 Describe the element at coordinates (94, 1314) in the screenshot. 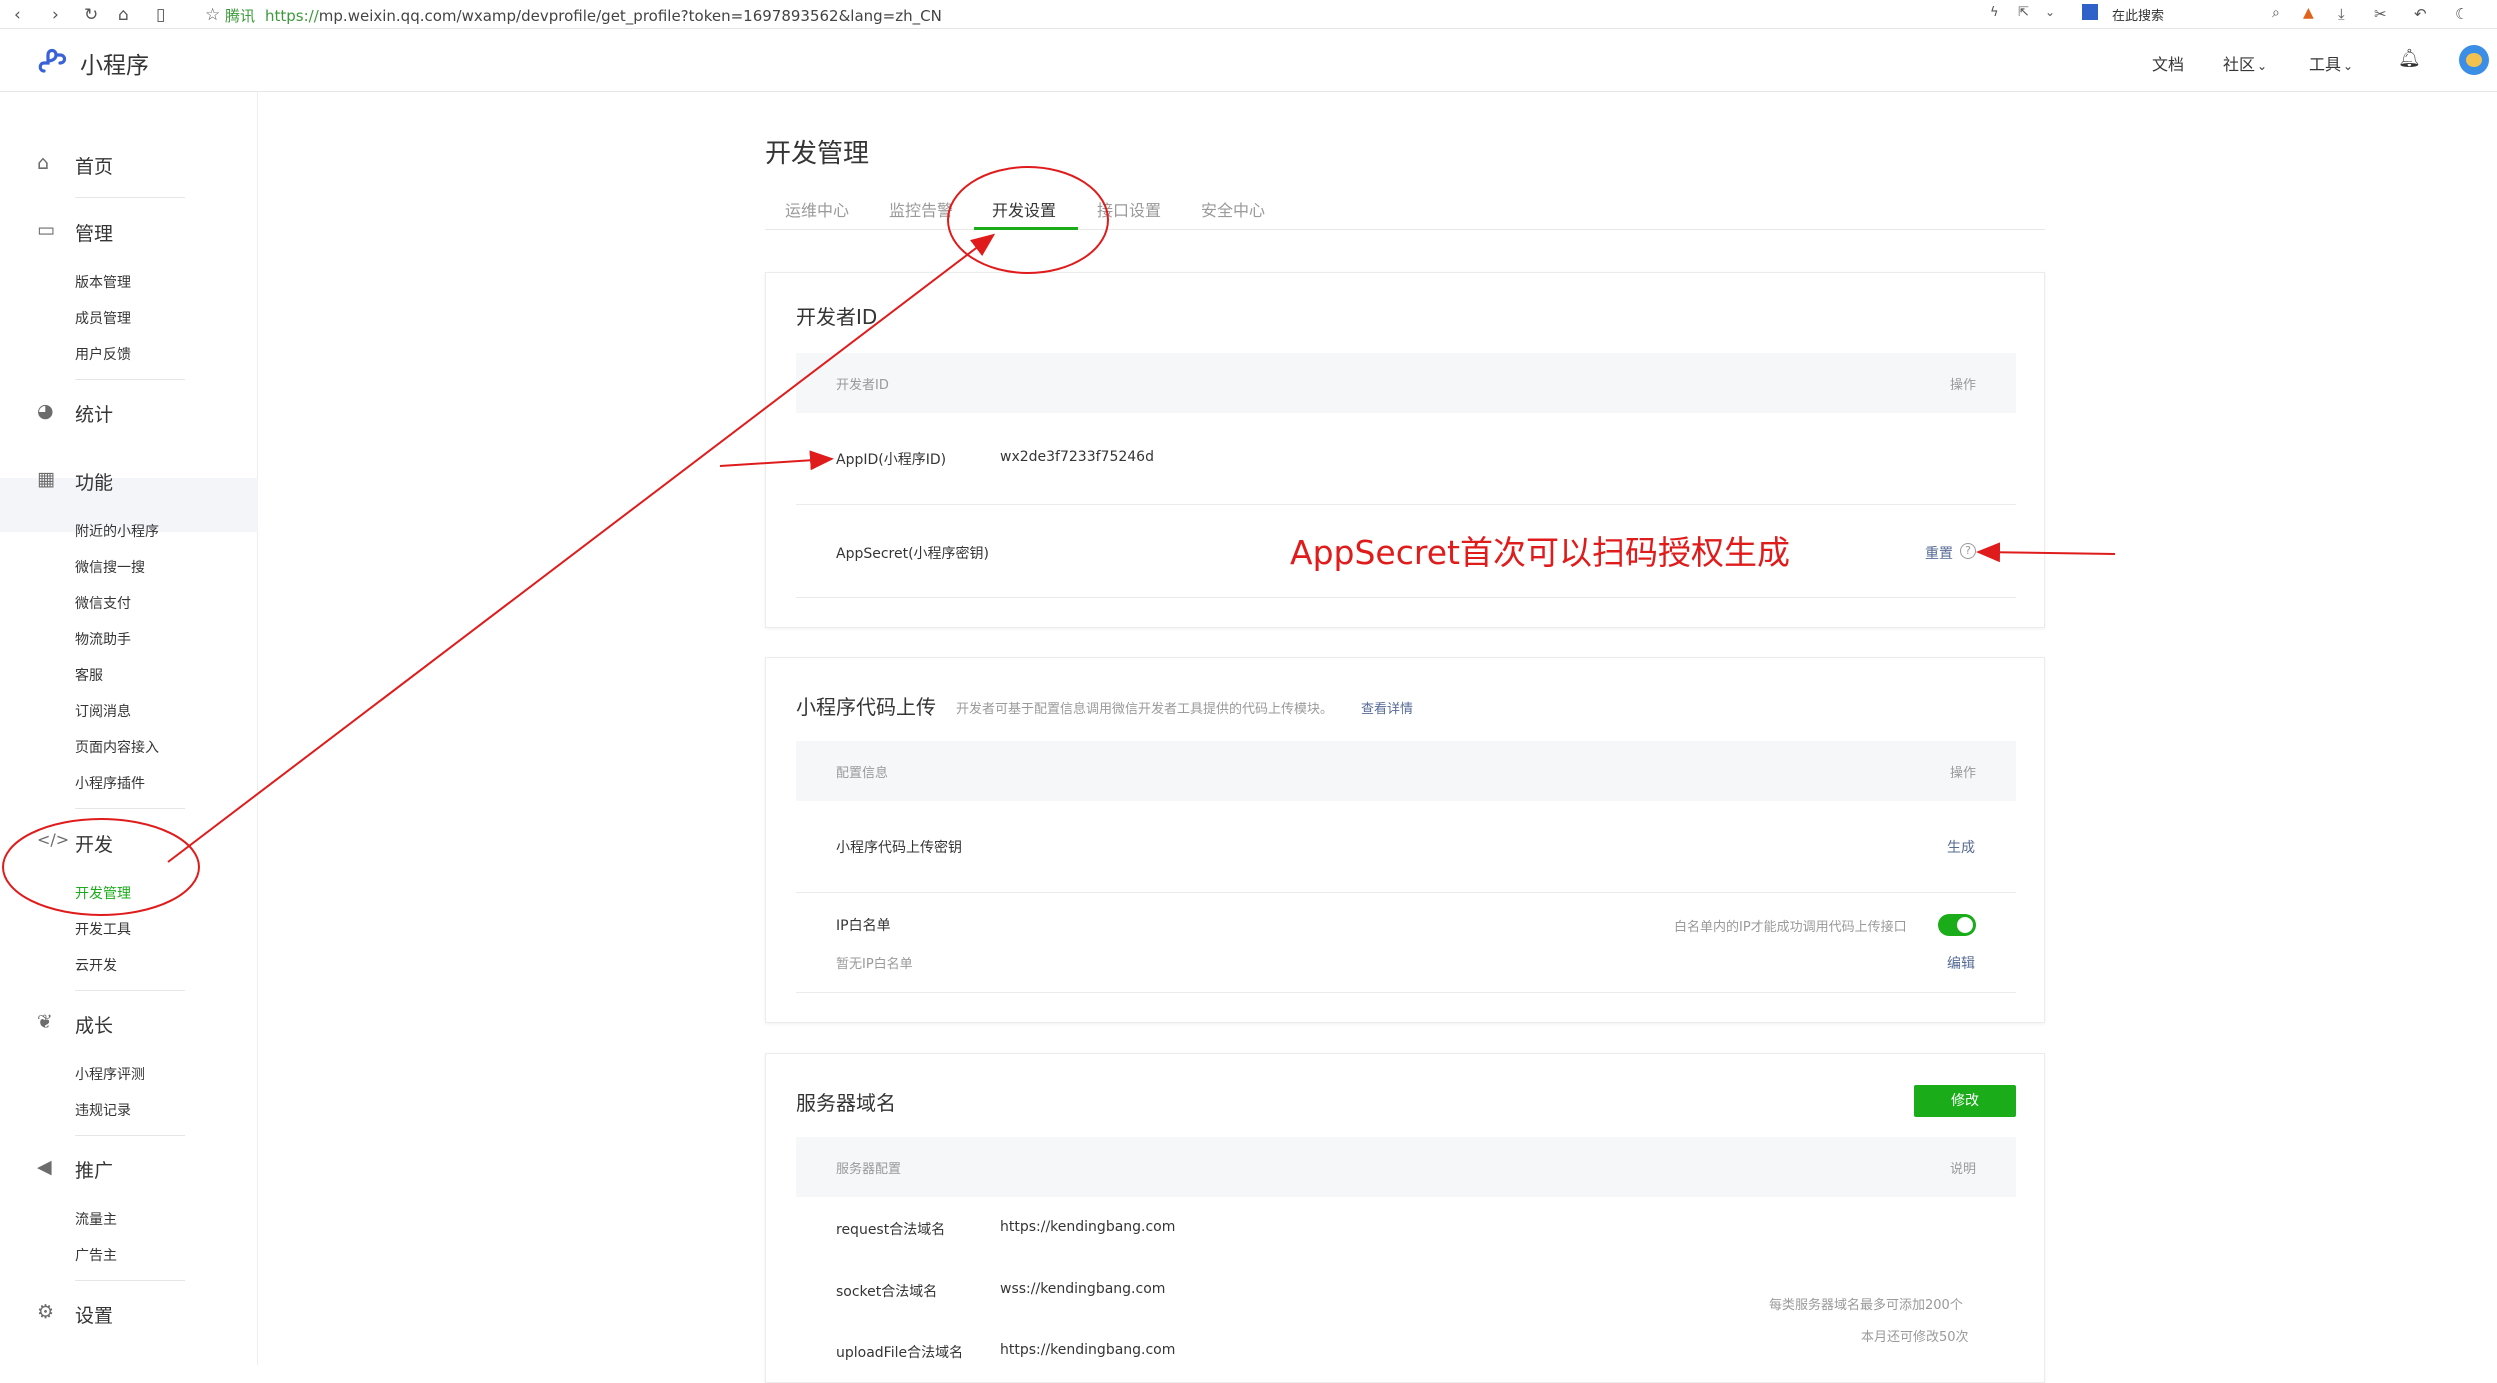

I see `sidebar-item-settings: 设置` at that location.